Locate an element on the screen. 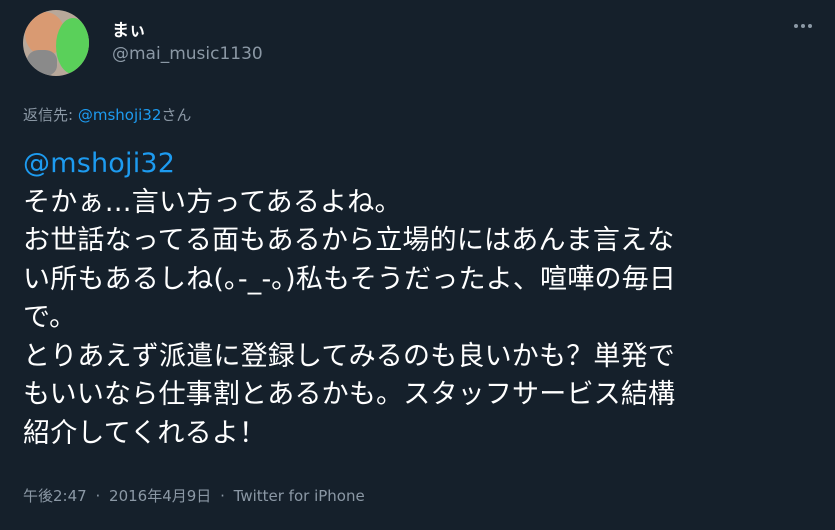  tweet-text-line: お世話なってる面もあるから立場的にはあんま言えな is located at coordinates (349, 240).